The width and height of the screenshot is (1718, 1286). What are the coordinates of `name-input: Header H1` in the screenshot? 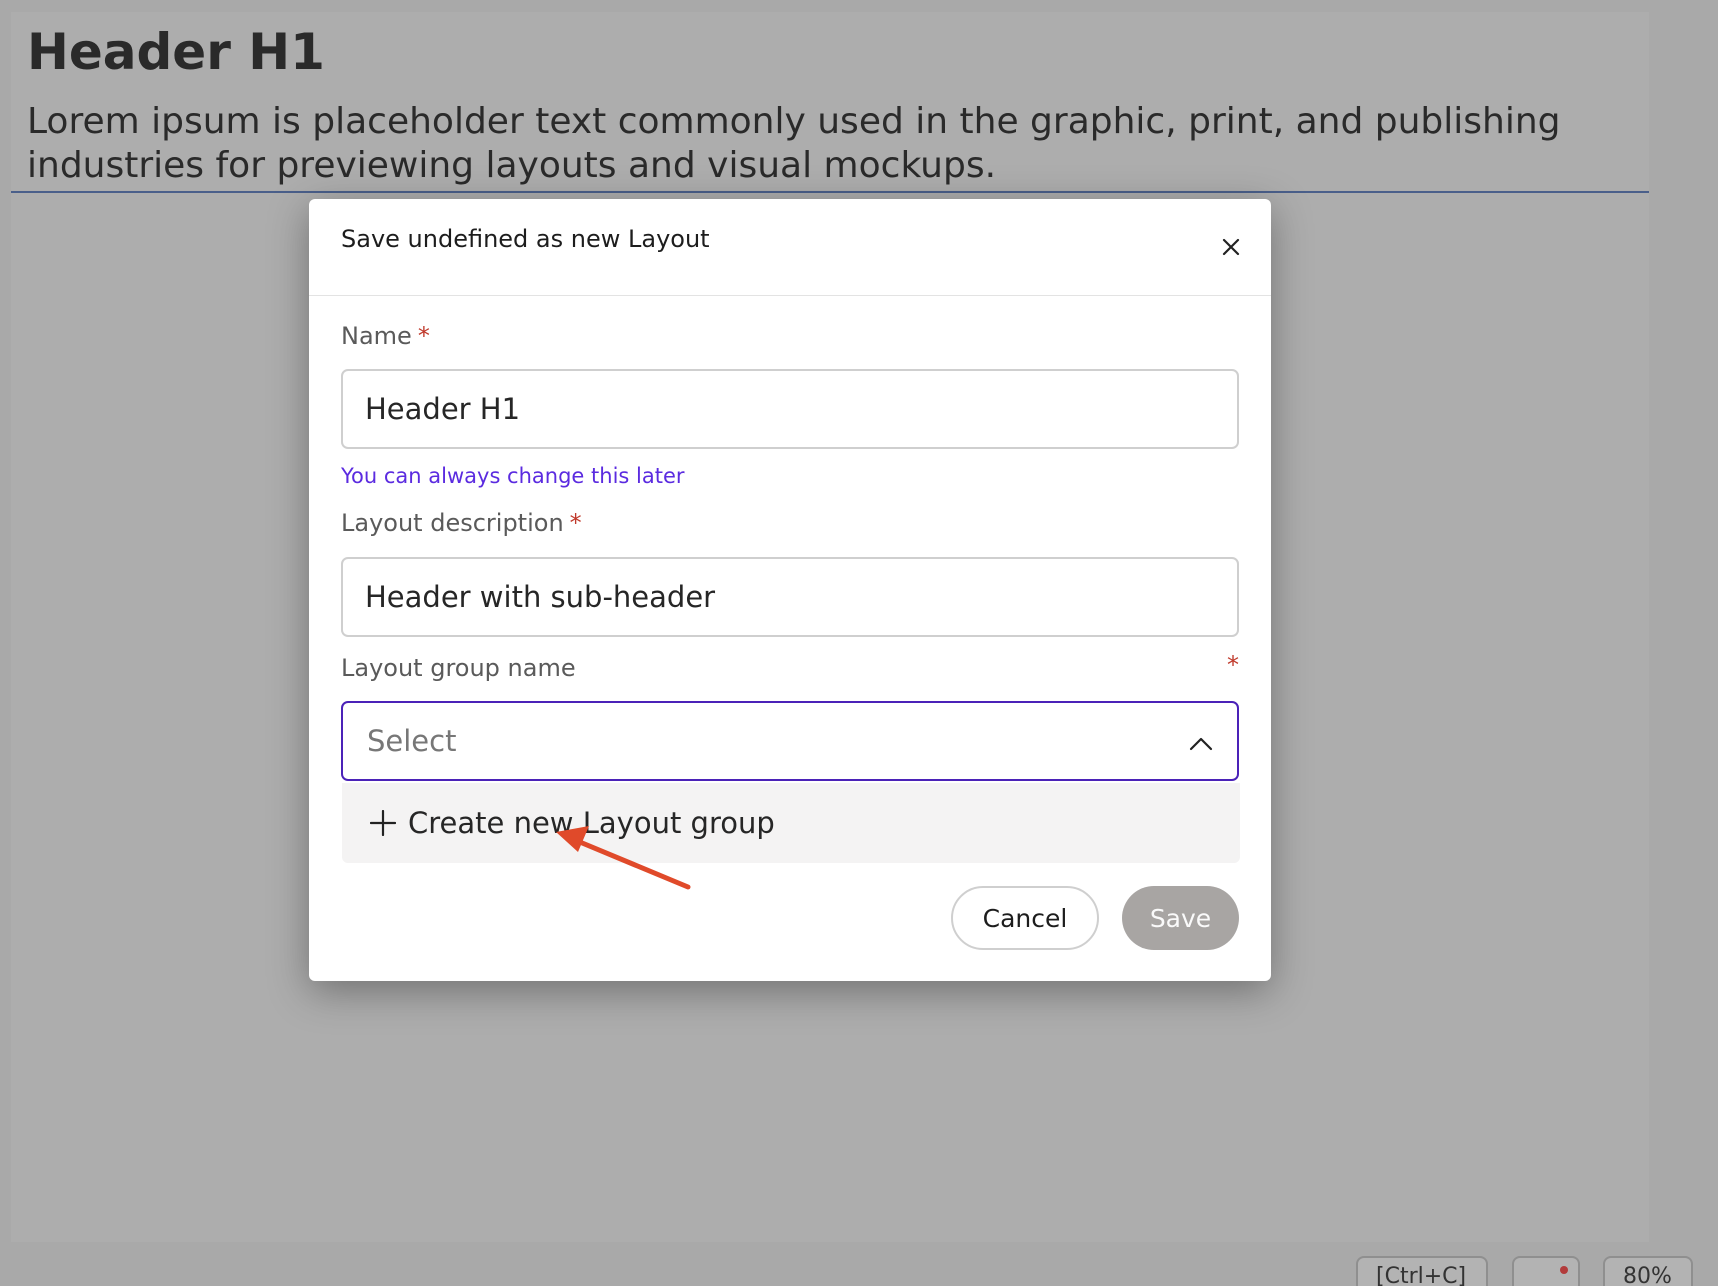 It's located at (790, 409).